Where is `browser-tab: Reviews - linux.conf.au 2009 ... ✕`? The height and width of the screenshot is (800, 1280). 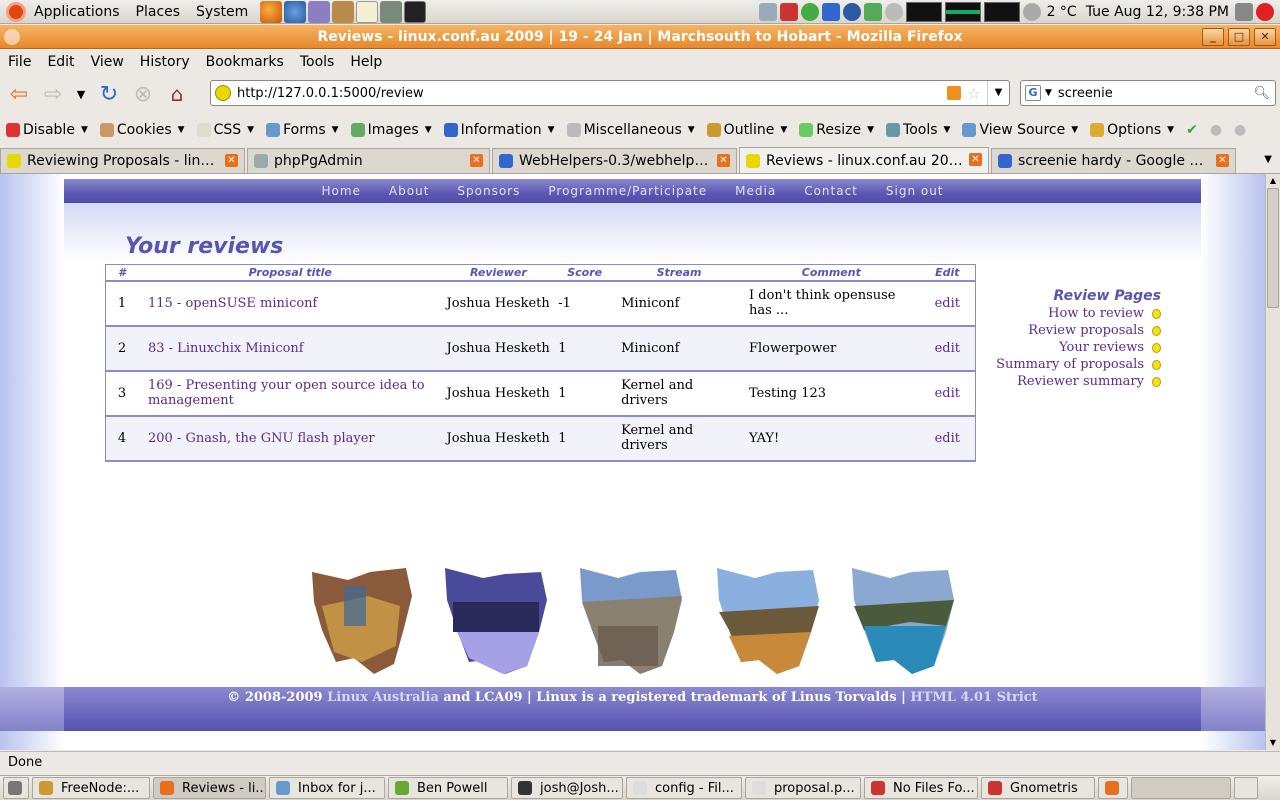 browser-tab: Reviews - linux.conf.au 2009 ... ✕ is located at coordinates (864, 160).